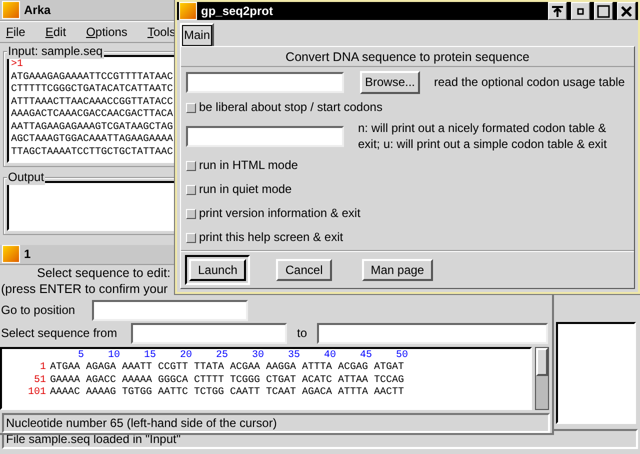 The width and height of the screenshot is (640, 454). What do you see at coordinates (257, 356) in the screenshot?
I see `ruler-number: 30` at bounding box center [257, 356].